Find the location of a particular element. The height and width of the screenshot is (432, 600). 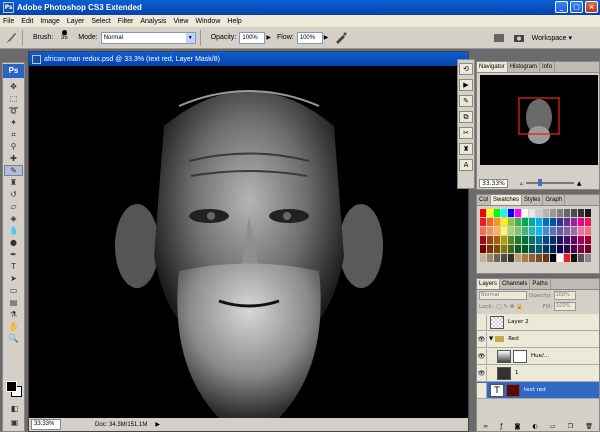

quick-mask-icon: ◧ is located at coordinates (14, 408).